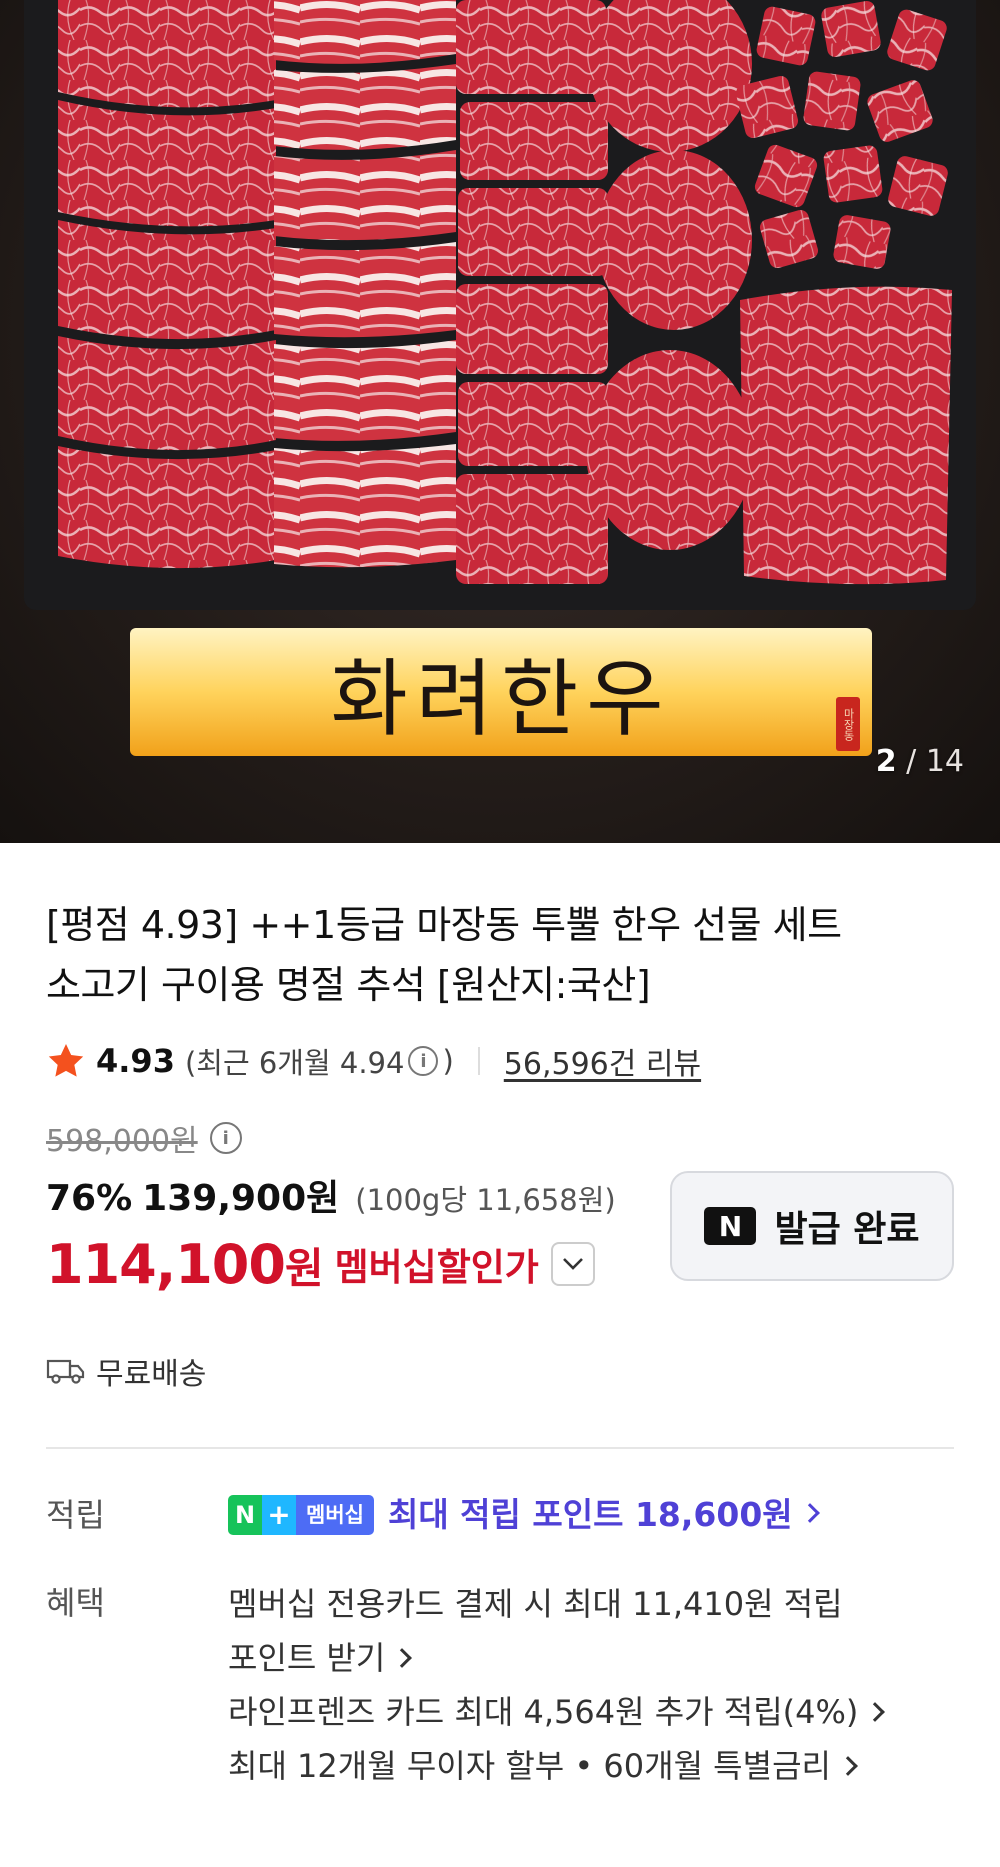  What do you see at coordinates (485, 1200) in the screenshot?
I see `unit-price: (100g당 11,658원)` at bounding box center [485, 1200].